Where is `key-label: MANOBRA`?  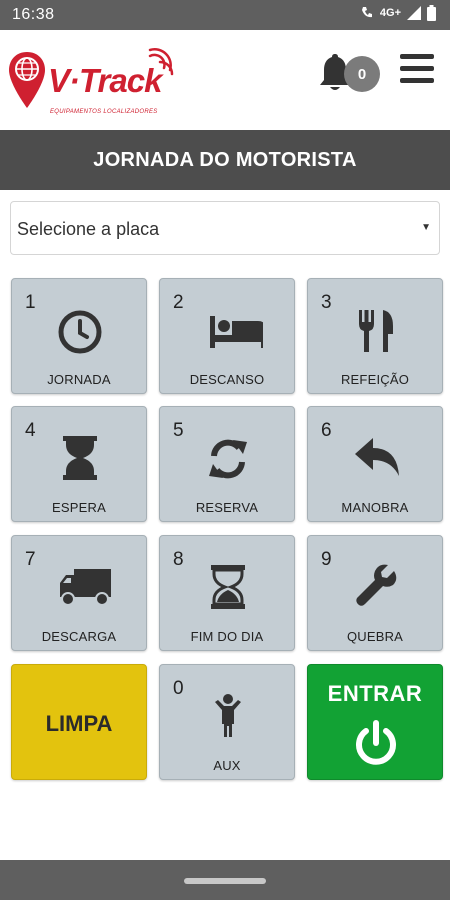 key-label: MANOBRA is located at coordinates (375, 507).